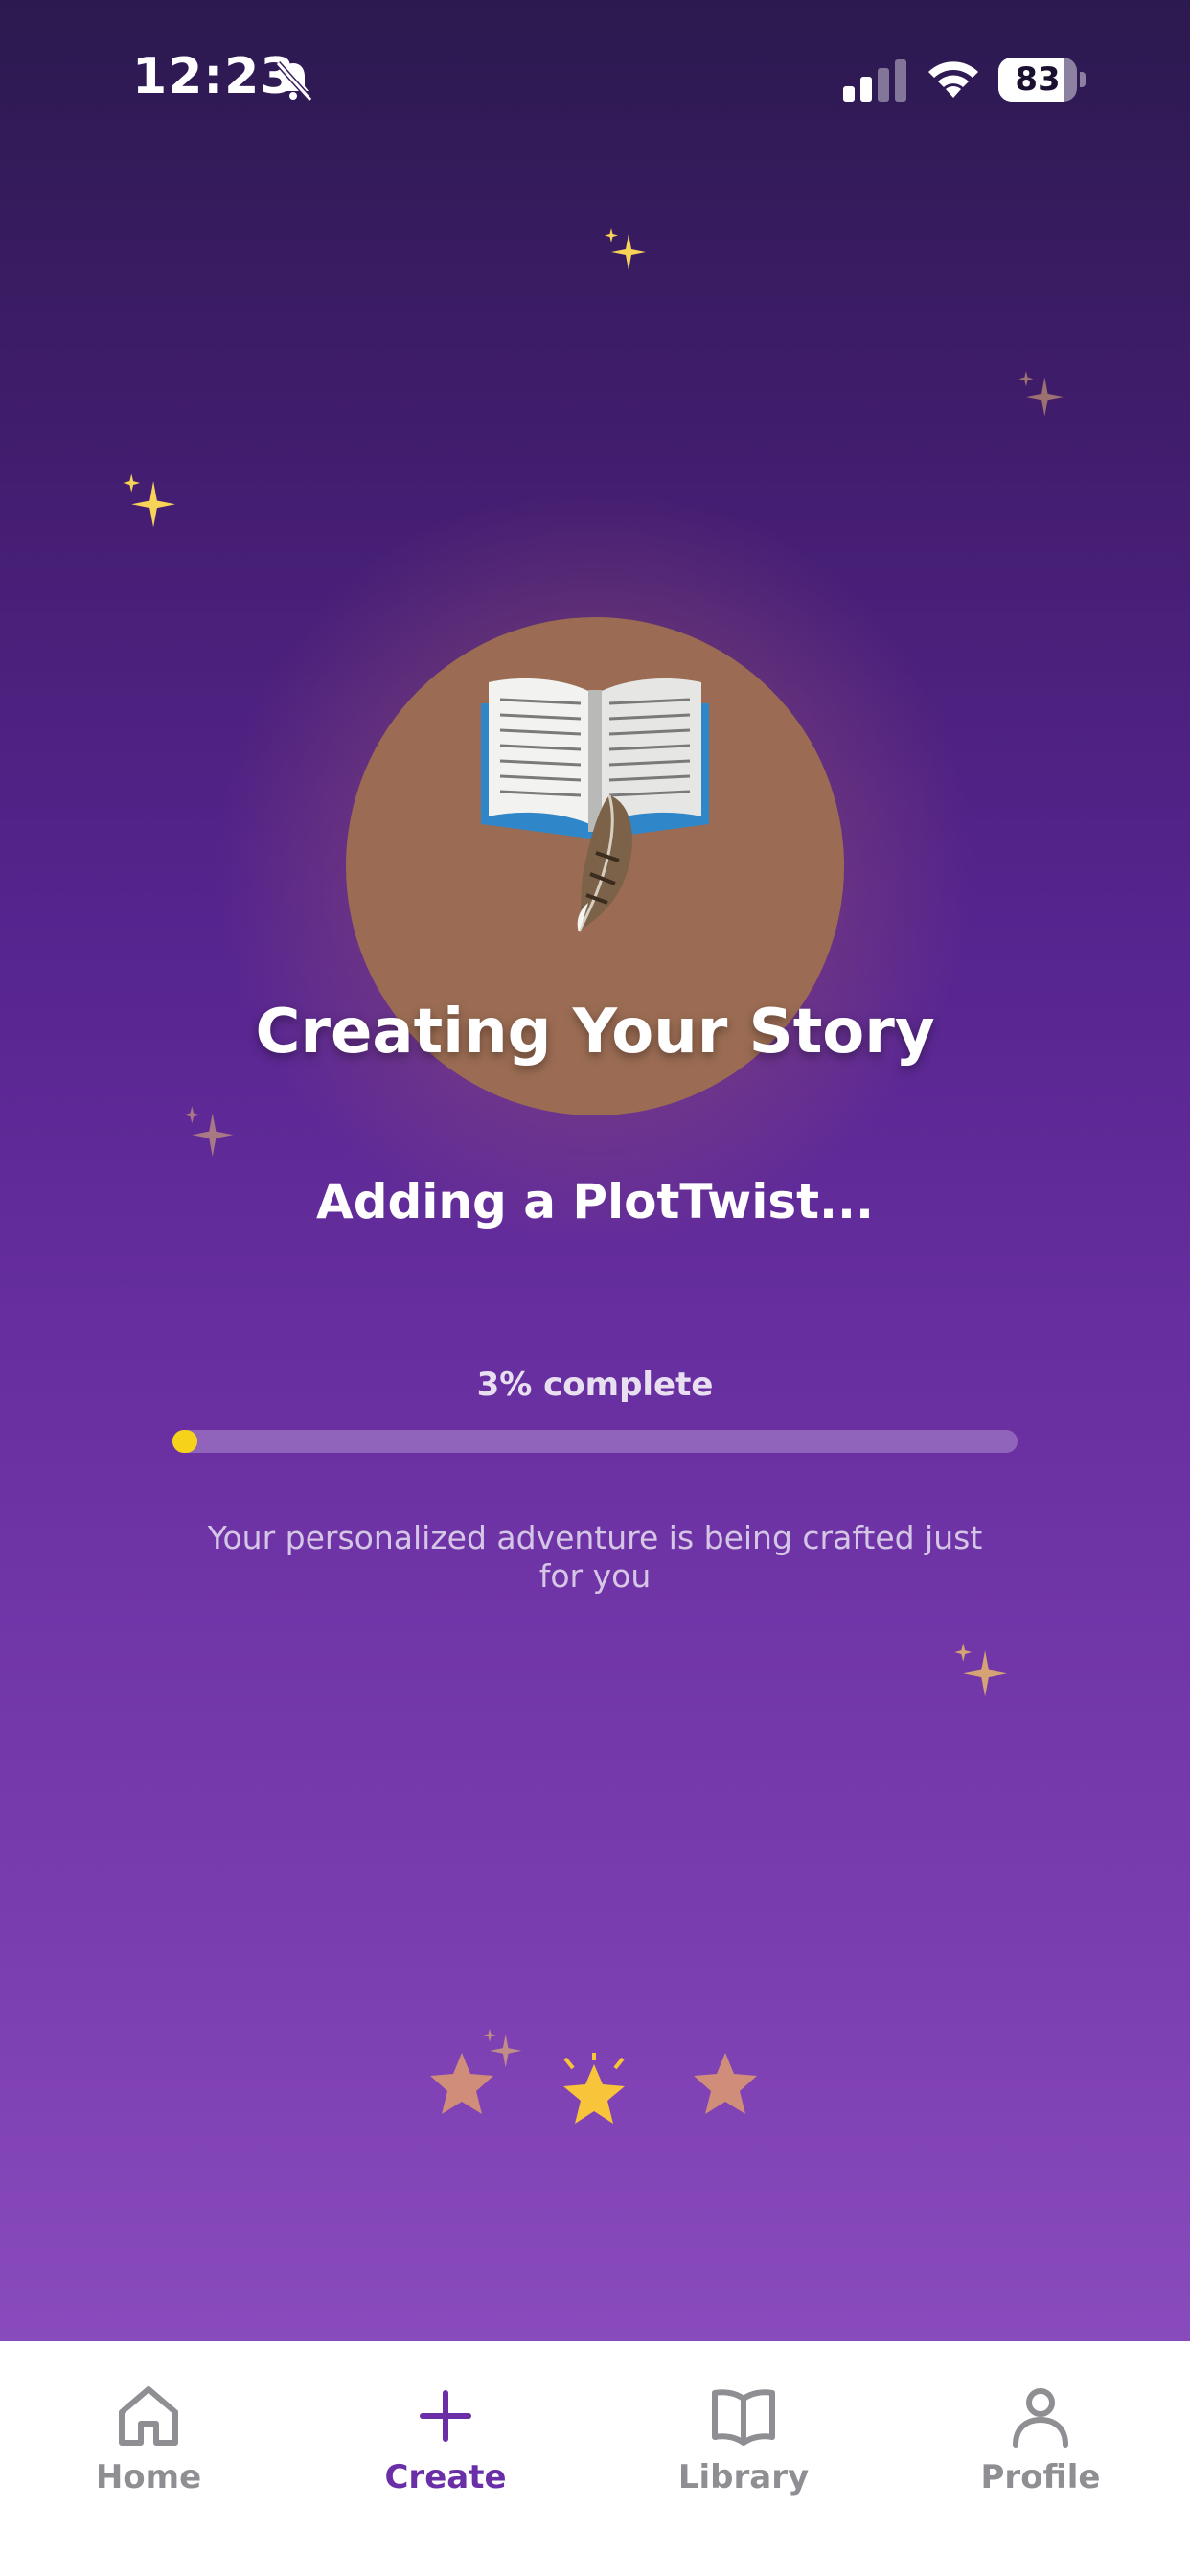 This screenshot has width=1190, height=2576. What do you see at coordinates (1040, 2418) in the screenshot?
I see `person-icon` at bounding box center [1040, 2418].